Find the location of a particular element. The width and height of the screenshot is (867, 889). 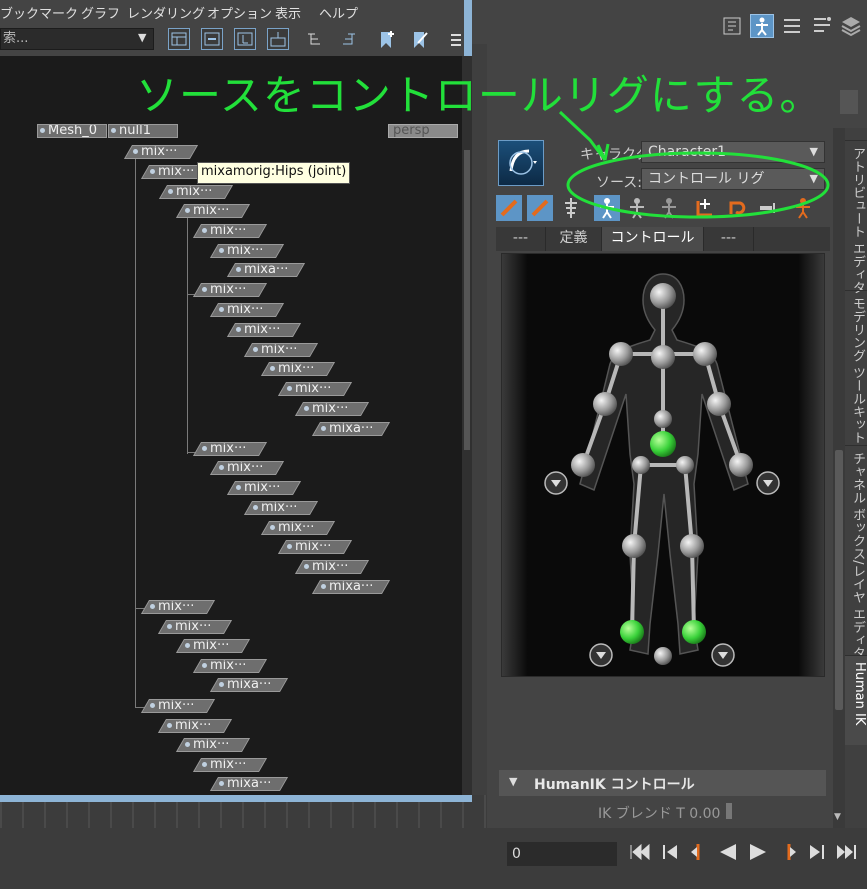

step-back-frame-icon is located at coordinates (699, 852).